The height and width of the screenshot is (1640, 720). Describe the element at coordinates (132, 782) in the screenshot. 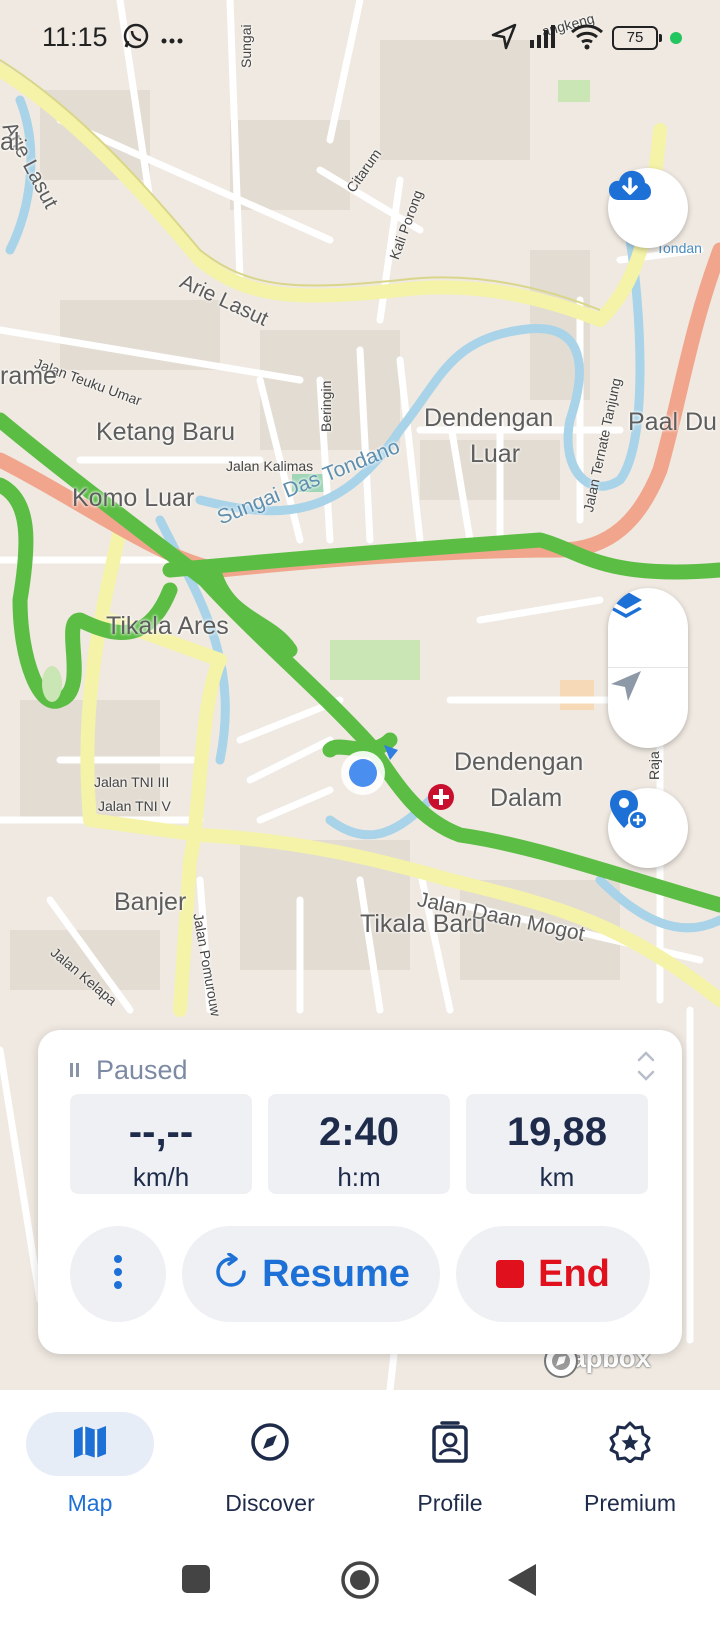

I see `map-label: Jalan TNI III` at that location.